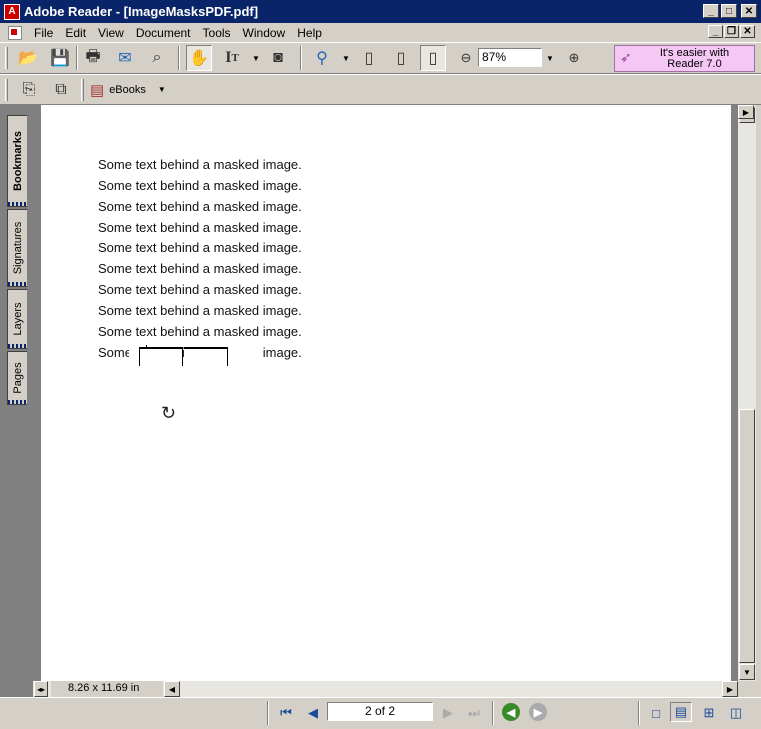  I want to click on tab-bookmarks-label: Bookmarks, so click(17, 161).